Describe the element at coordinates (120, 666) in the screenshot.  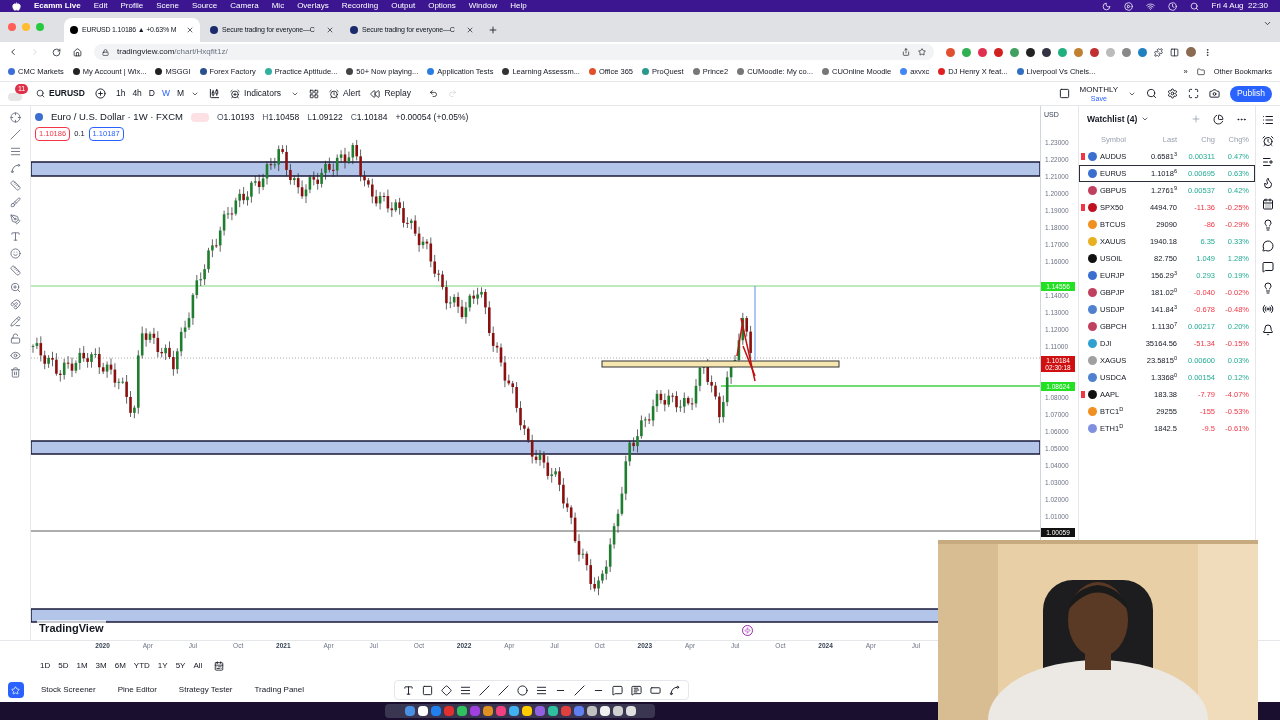
I see `range-button: 6M` at that location.